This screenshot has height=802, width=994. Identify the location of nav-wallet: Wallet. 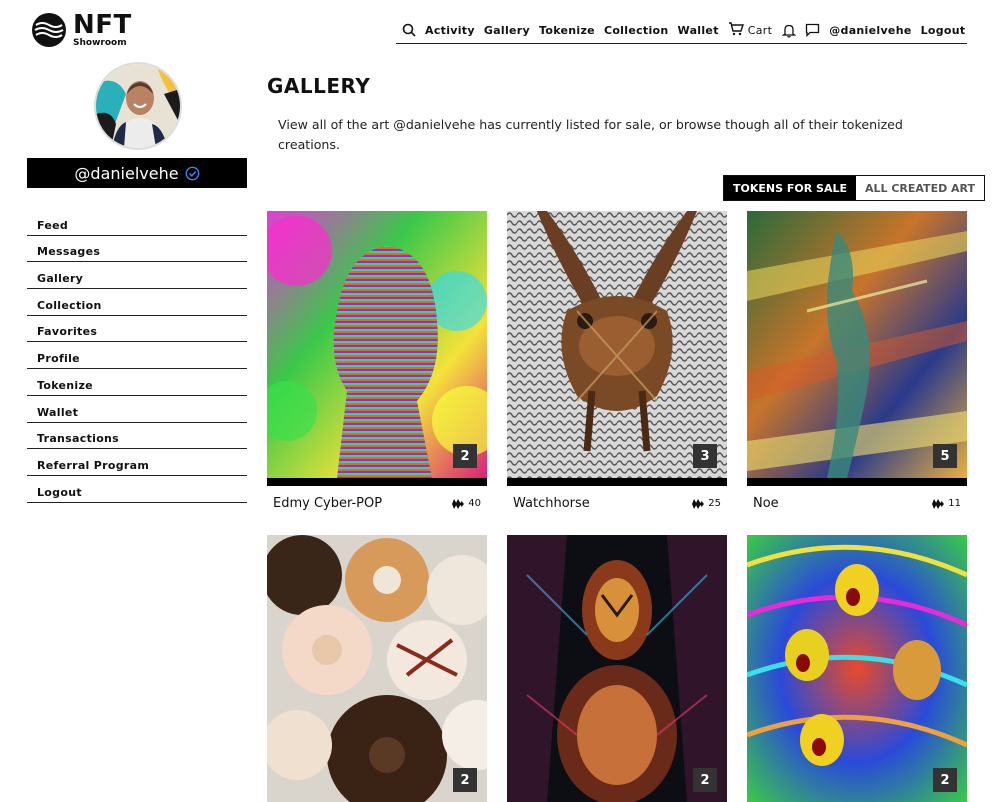
(698, 30).